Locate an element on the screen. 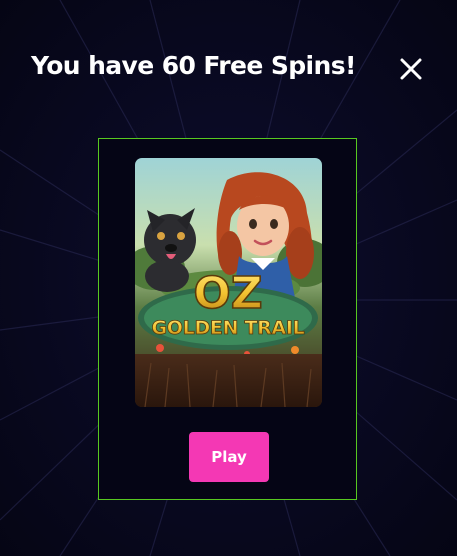  close-icon is located at coordinates (411, 69).